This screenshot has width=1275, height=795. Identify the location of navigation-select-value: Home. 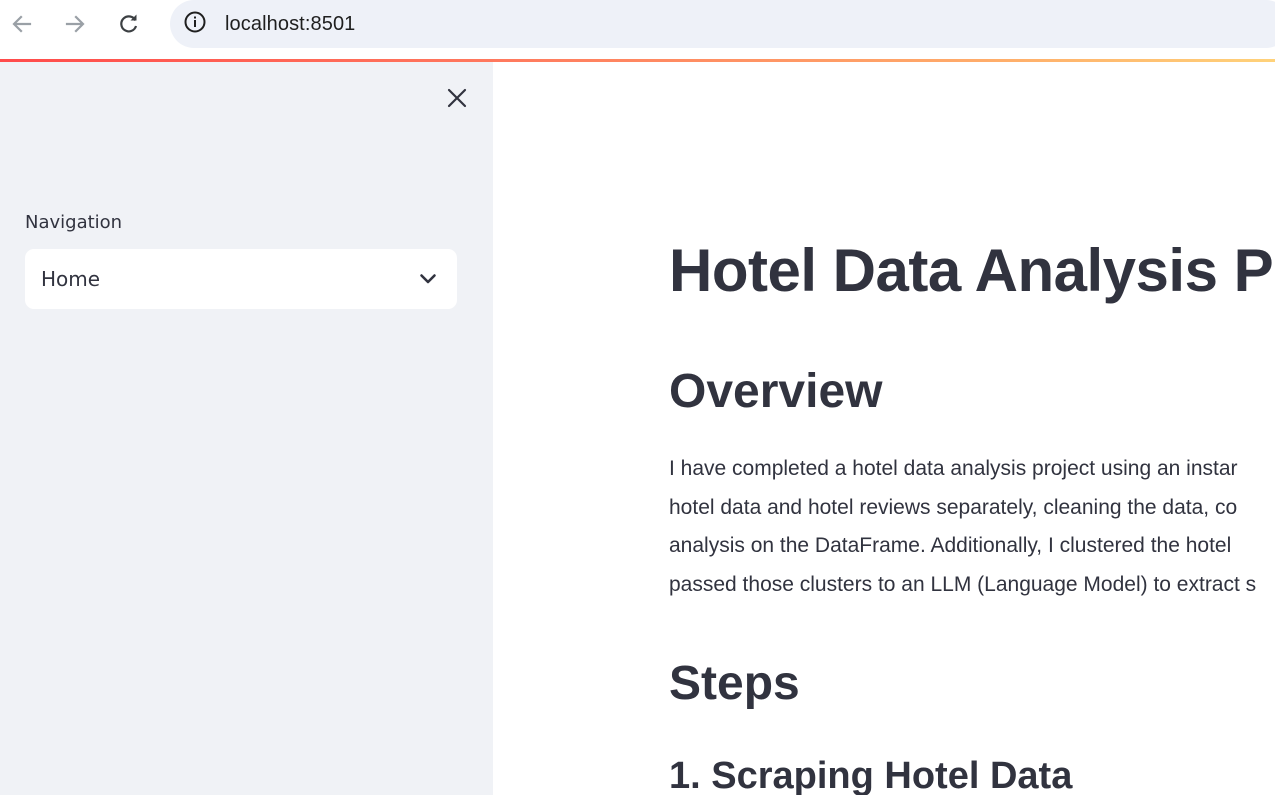
(71, 279).